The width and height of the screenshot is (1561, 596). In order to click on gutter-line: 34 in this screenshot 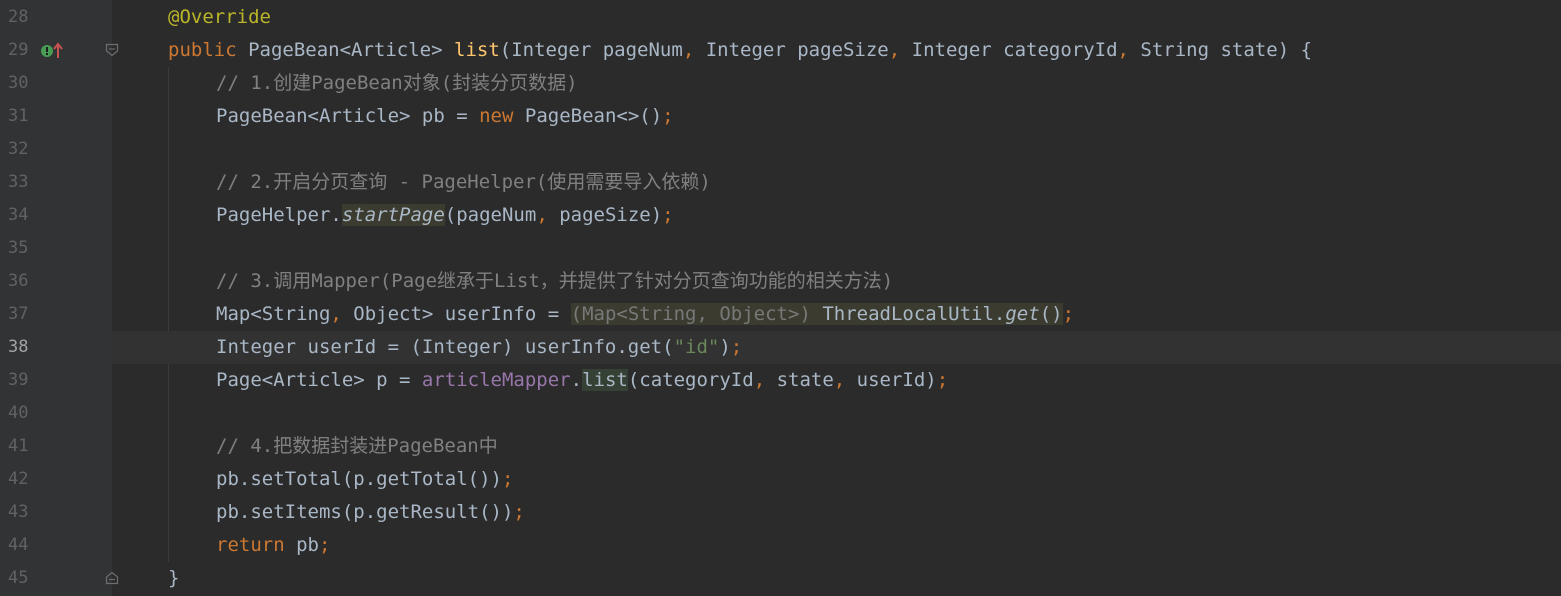, I will do `click(56, 215)`.